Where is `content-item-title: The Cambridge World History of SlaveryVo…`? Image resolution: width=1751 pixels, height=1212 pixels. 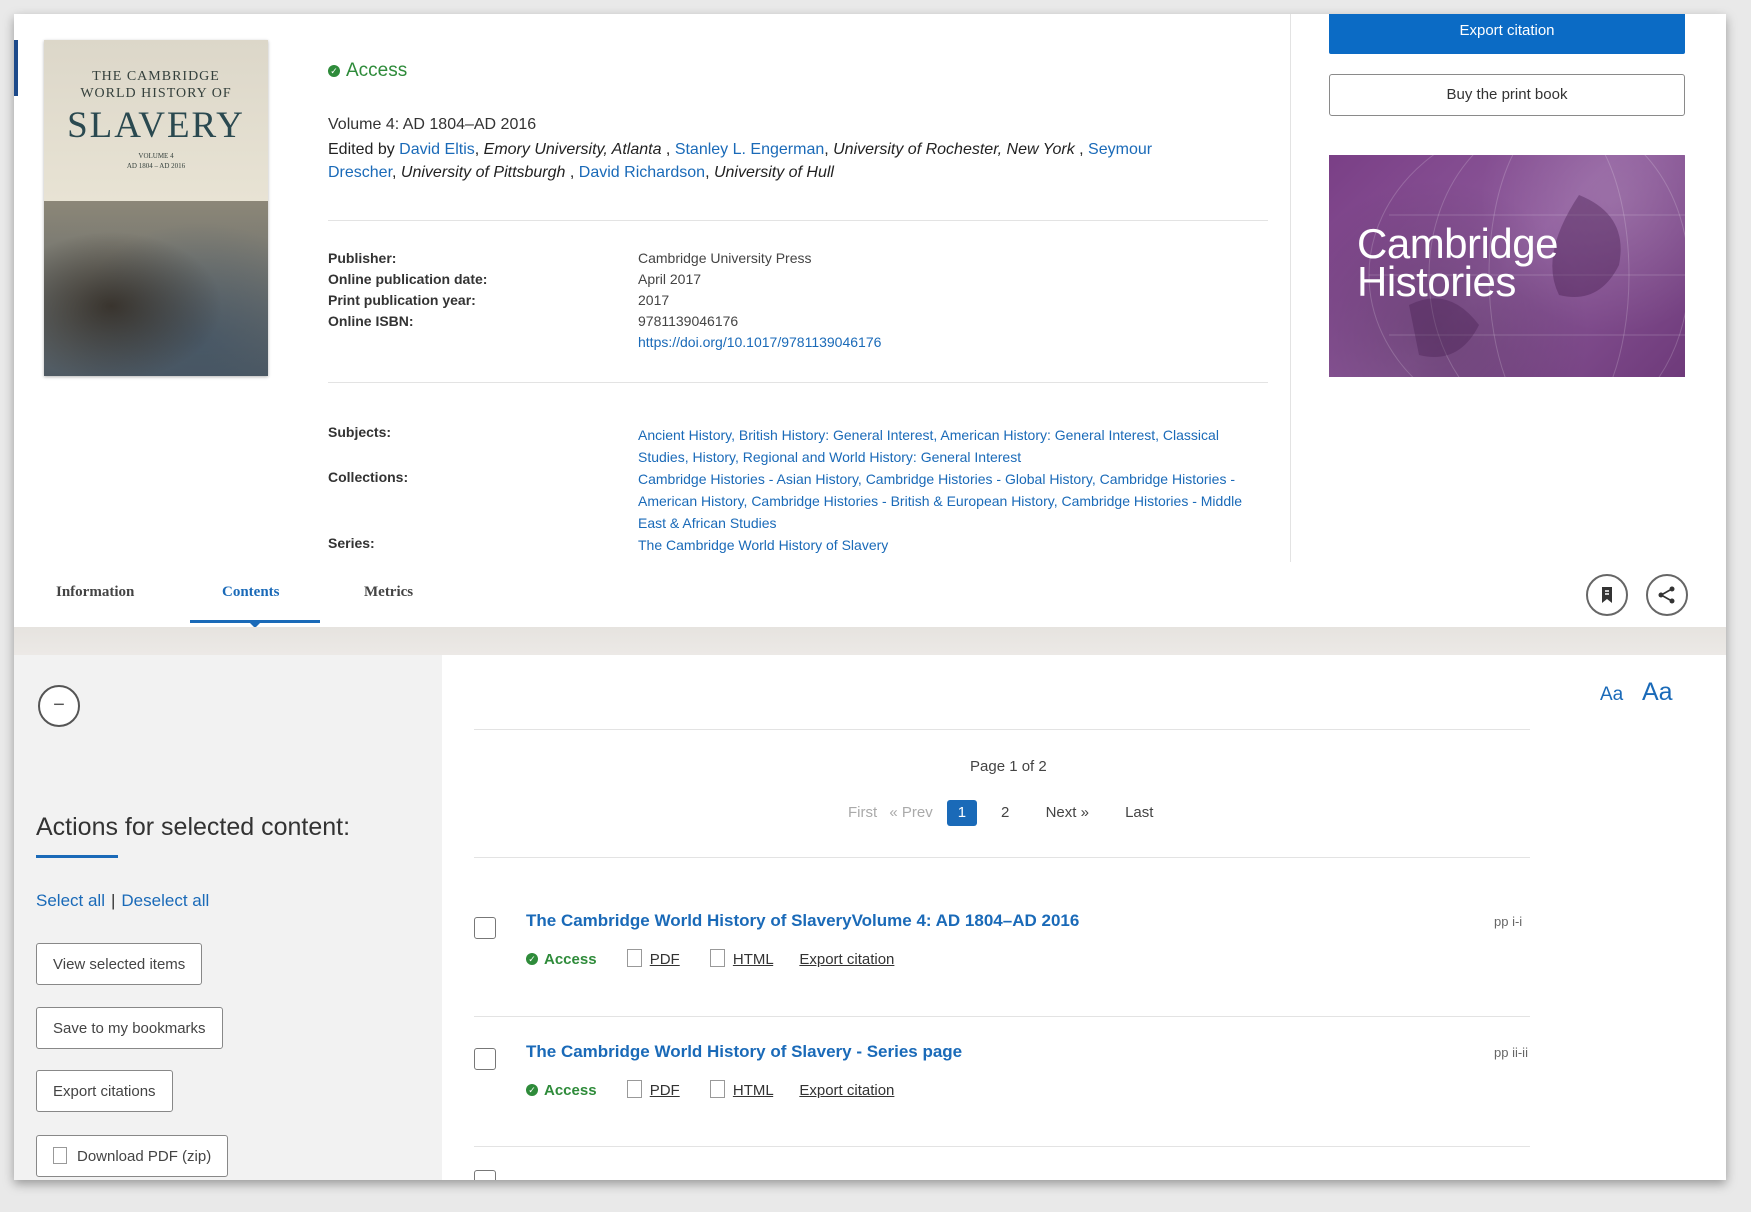
content-item-title: The Cambridge World History of SlaveryVo… is located at coordinates (802, 921).